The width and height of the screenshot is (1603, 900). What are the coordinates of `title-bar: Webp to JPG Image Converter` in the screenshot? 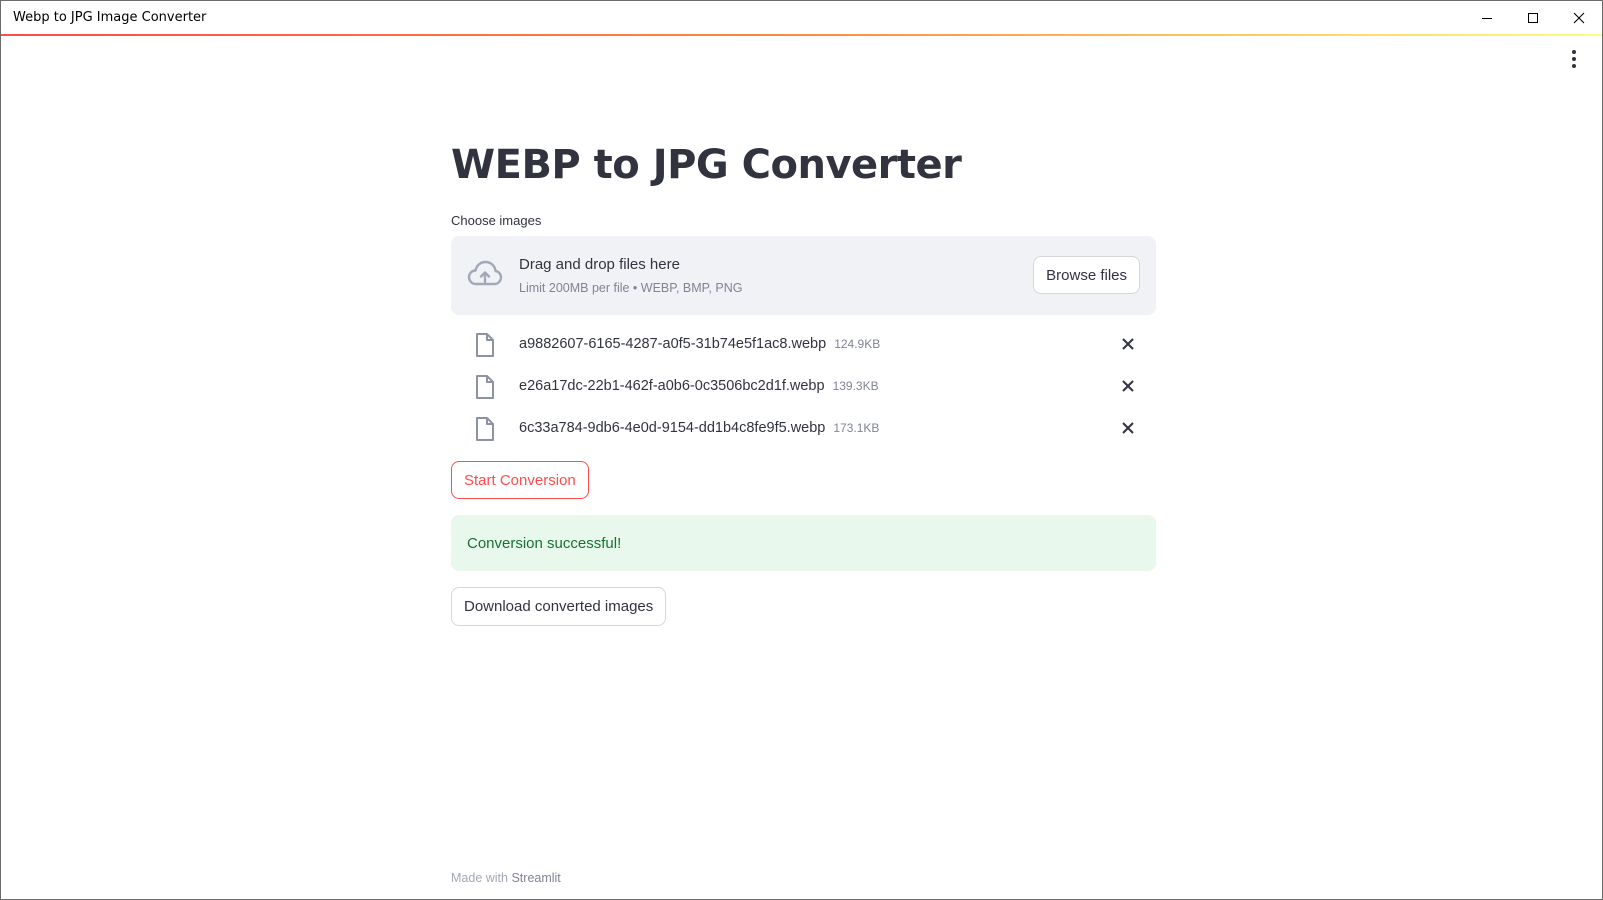 It's located at (801, 17).